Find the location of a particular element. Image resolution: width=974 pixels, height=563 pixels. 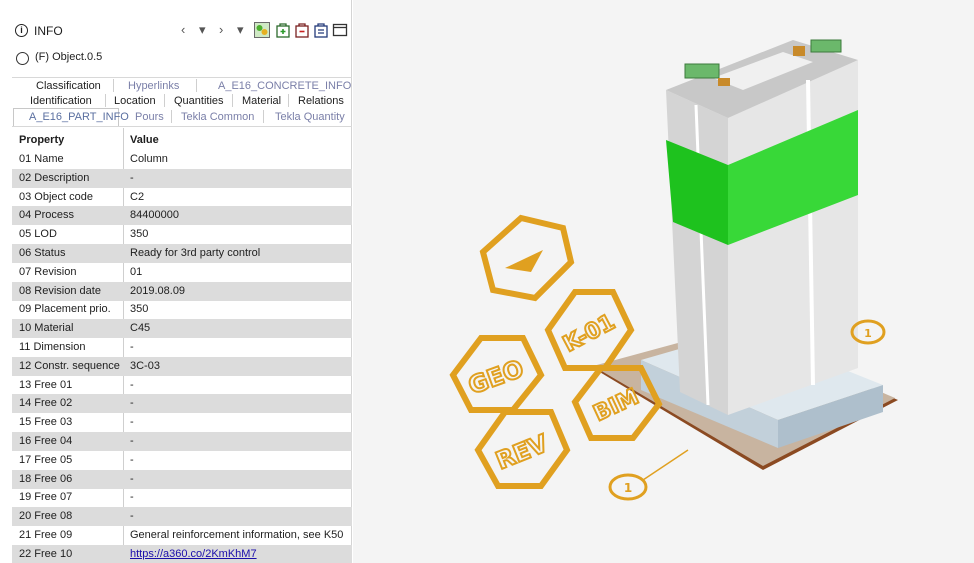

tab-classification: Classification is located at coordinates (68, 86).